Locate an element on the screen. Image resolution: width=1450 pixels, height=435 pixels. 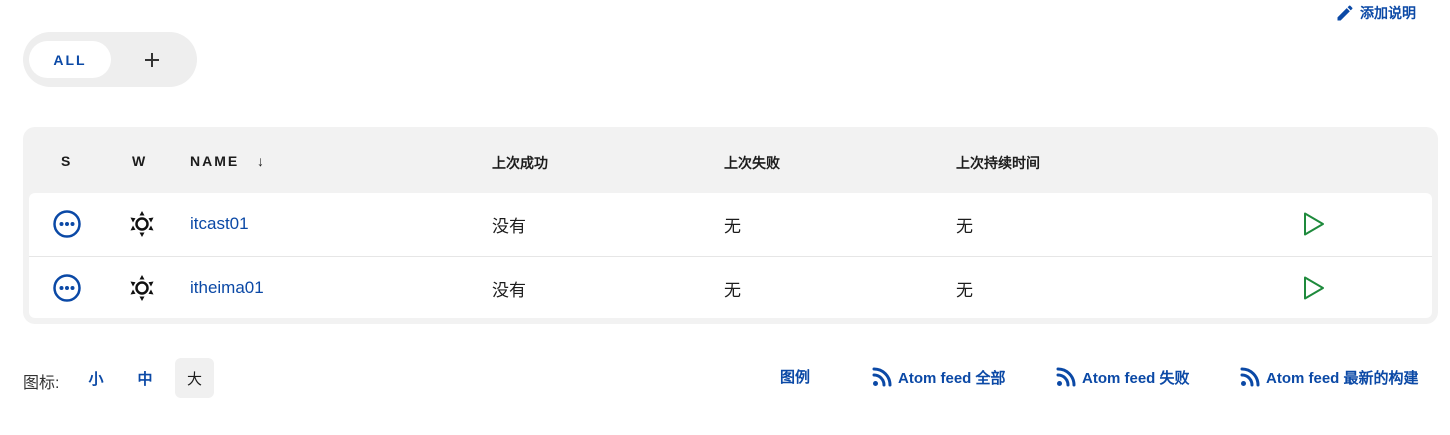
legend-label: 图例 is located at coordinates (795, 377).